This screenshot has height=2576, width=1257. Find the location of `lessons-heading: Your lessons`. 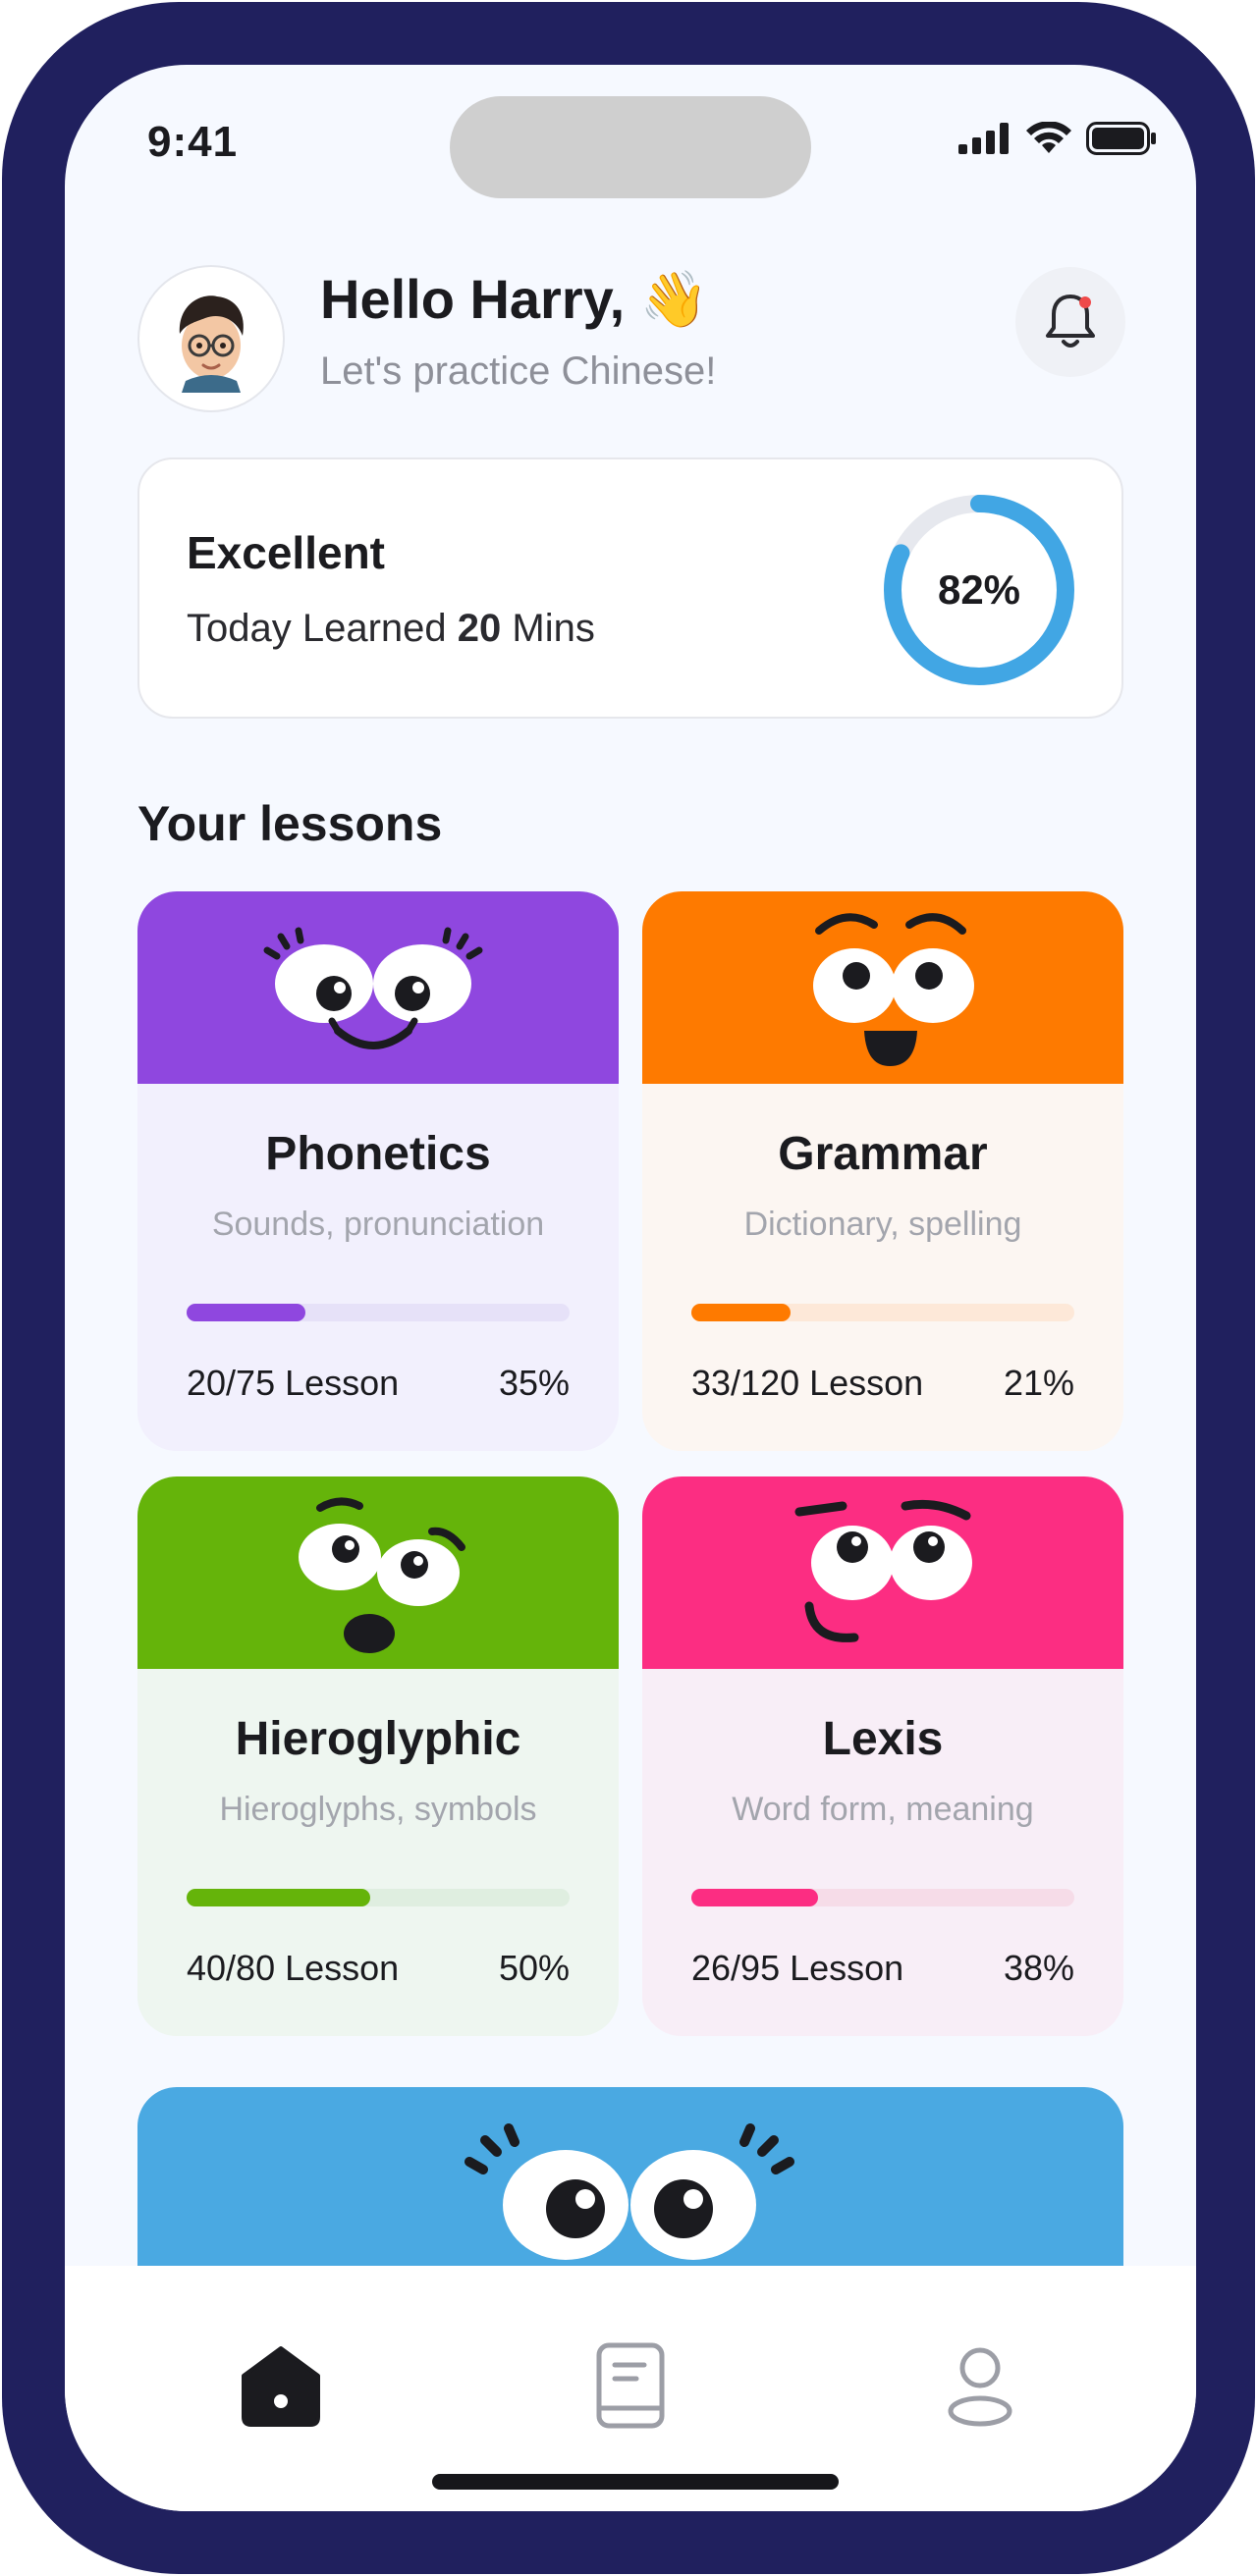

lessons-heading: Your lessons is located at coordinates (290, 823).